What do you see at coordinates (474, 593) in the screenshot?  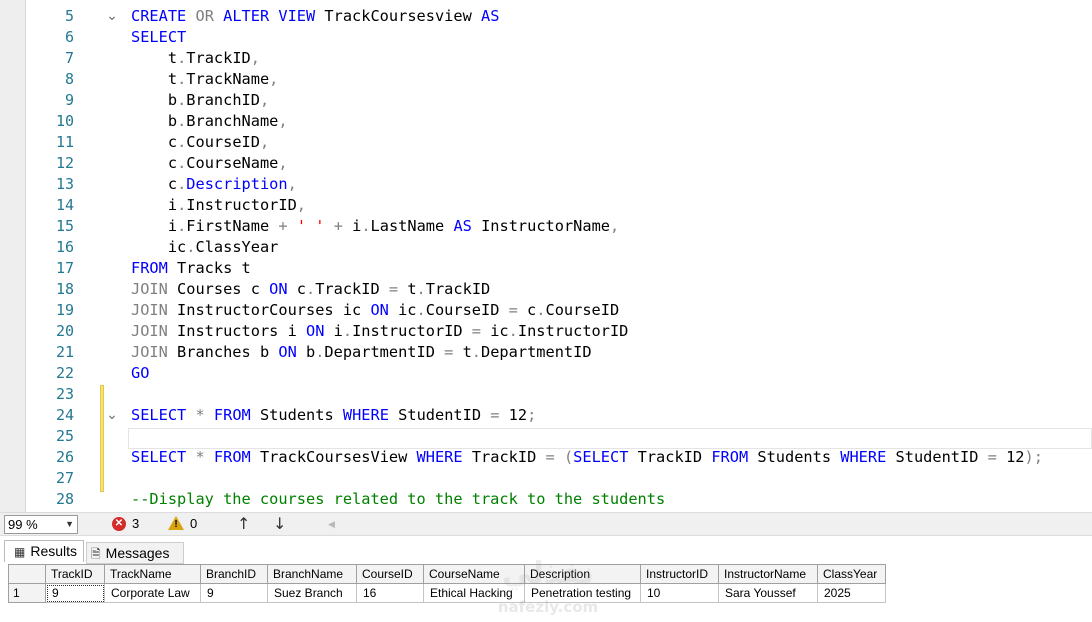 I see `grid-cell: Ethical Hacking` at bounding box center [474, 593].